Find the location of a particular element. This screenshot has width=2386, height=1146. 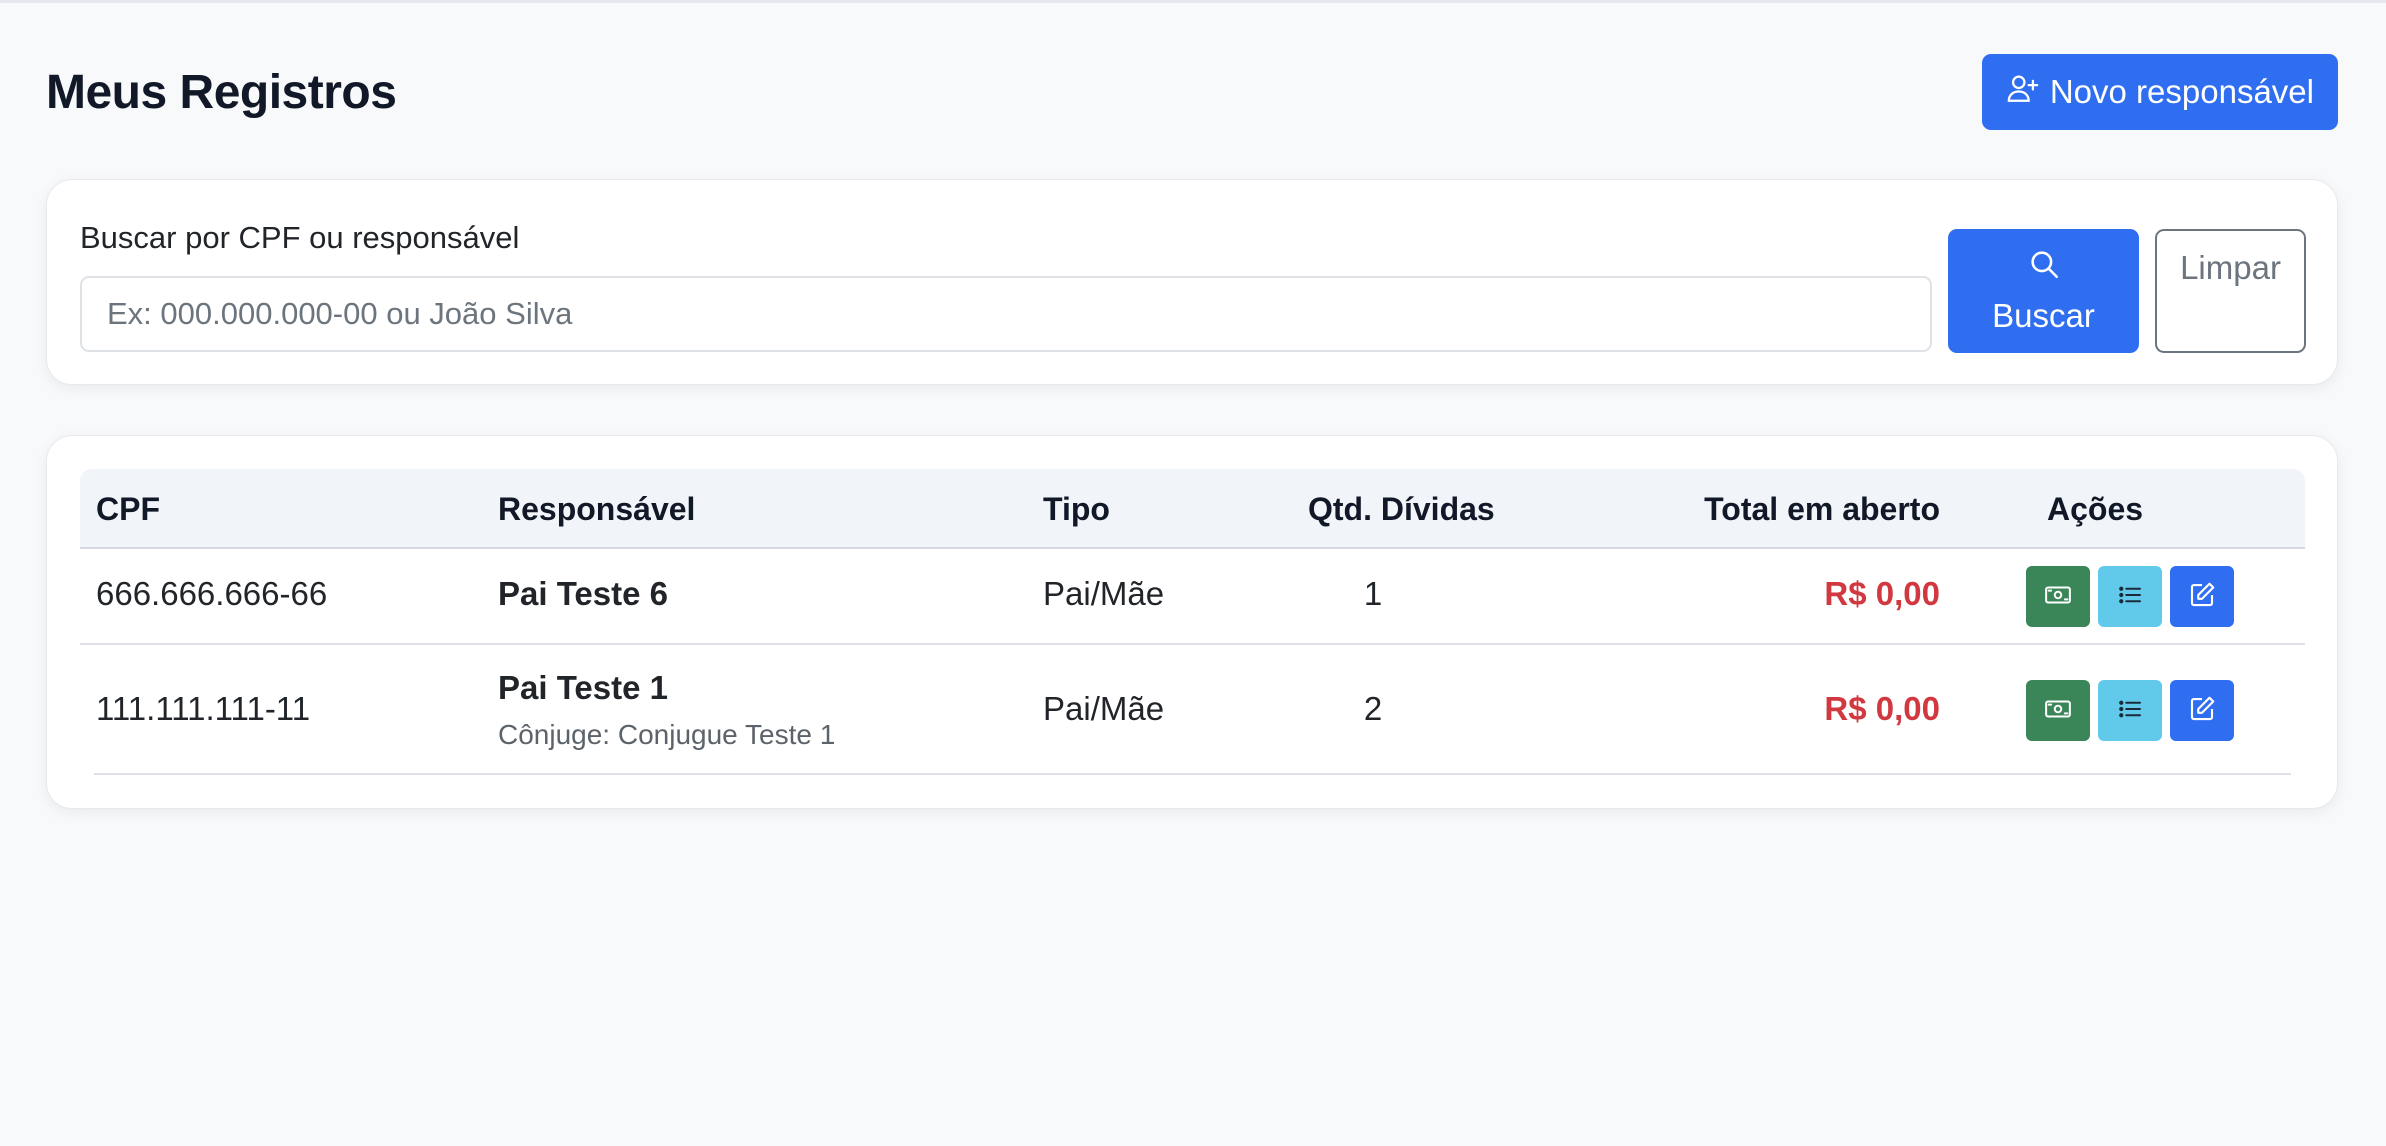

cell-cpf: 666.666.666-66 is located at coordinates (212, 593).